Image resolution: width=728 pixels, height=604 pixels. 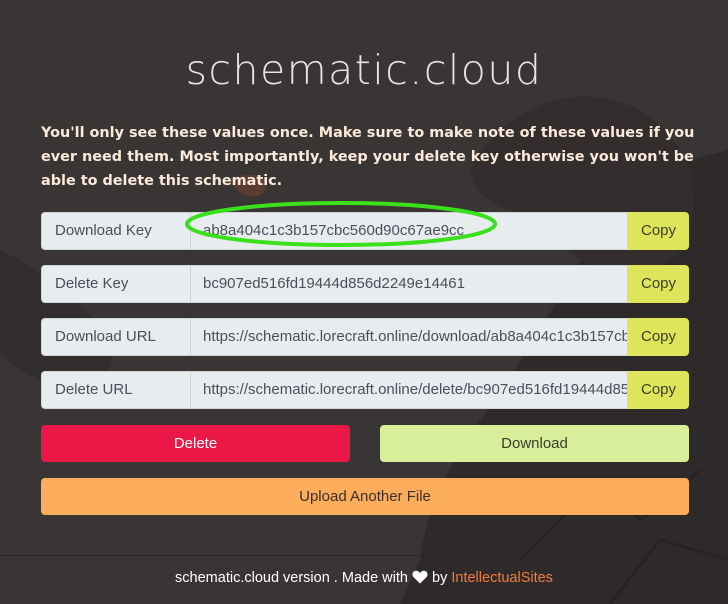 What do you see at coordinates (658, 390) in the screenshot?
I see `copy-delete-url-button: Copy` at bounding box center [658, 390].